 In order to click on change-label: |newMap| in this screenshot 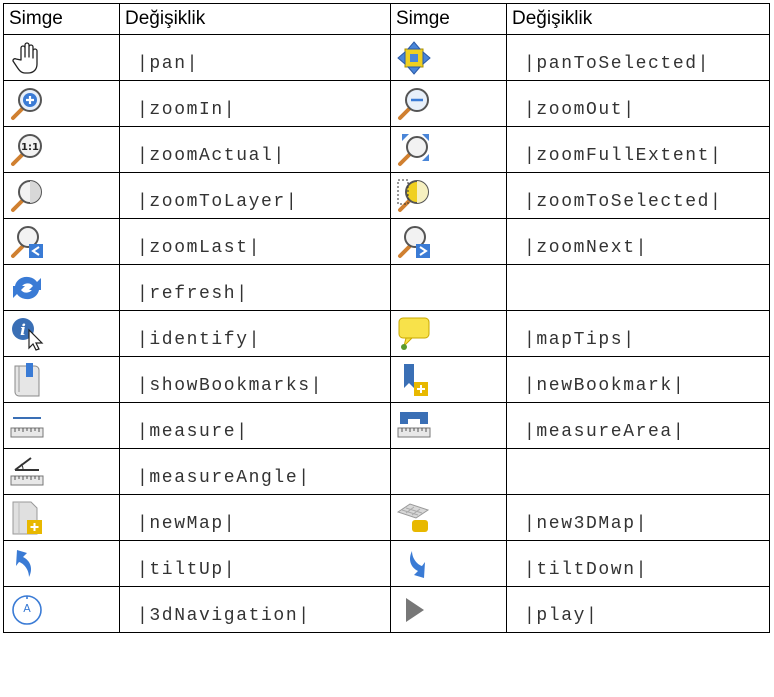, I will do `click(255, 517)`.